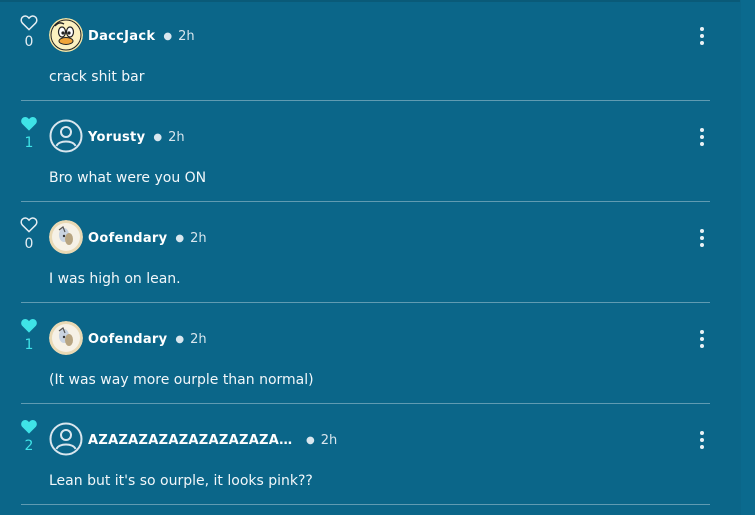 The image size is (755, 515). What do you see at coordinates (29, 446) in the screenshot?
I see `like-count: 2` at bounding box center [29, 446].